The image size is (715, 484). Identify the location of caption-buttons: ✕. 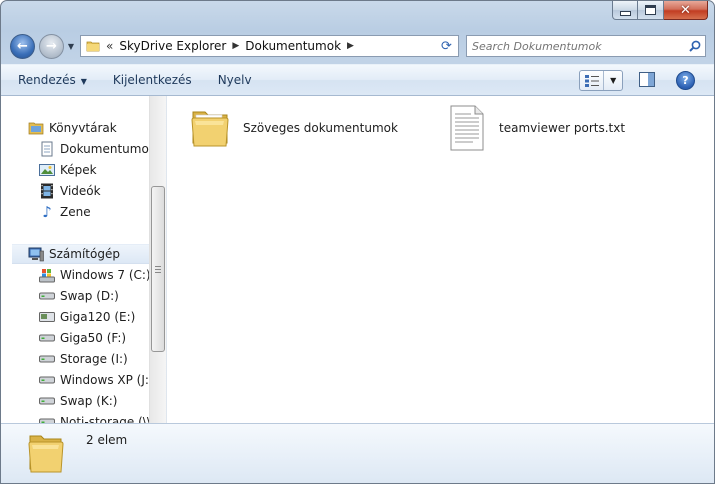
(660, 10).